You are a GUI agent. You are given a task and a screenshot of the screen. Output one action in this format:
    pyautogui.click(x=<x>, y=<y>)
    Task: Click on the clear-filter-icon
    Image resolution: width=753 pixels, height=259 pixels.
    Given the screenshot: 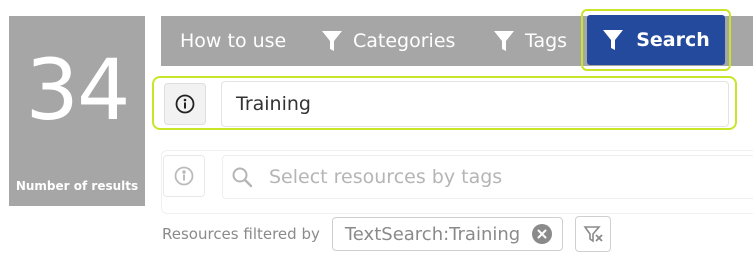 What is the action you would take?
    pyautogui.click(x=593, y=234)
    